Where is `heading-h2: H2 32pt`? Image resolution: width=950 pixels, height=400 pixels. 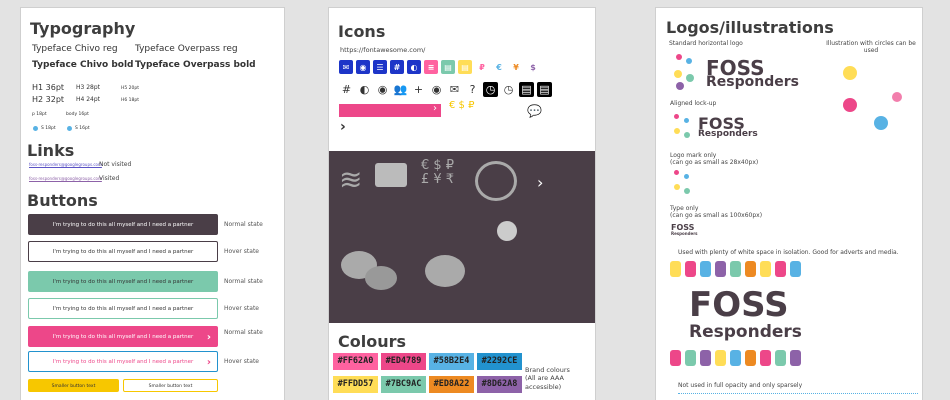 heading-h2: H2 32pt is located at coordinates (48, 99).